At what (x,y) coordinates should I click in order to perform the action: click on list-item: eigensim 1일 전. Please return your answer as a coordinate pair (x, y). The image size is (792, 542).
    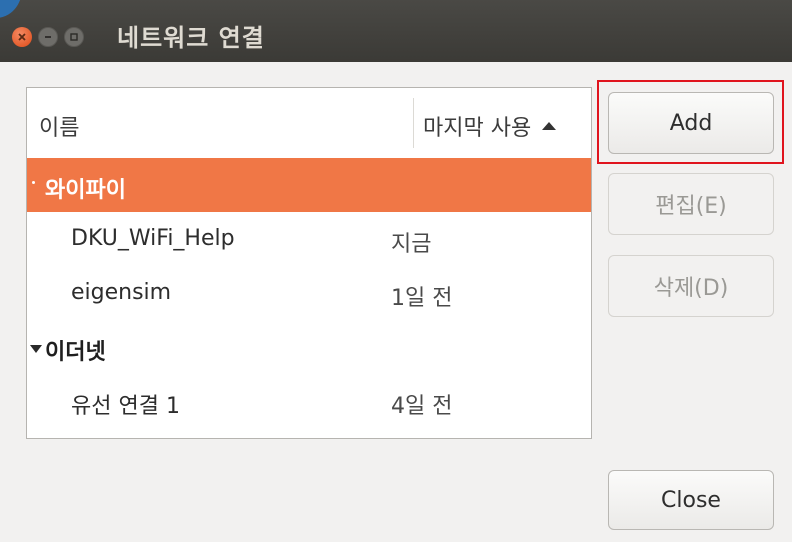
    Looking at the image, I should click on (309, 293).